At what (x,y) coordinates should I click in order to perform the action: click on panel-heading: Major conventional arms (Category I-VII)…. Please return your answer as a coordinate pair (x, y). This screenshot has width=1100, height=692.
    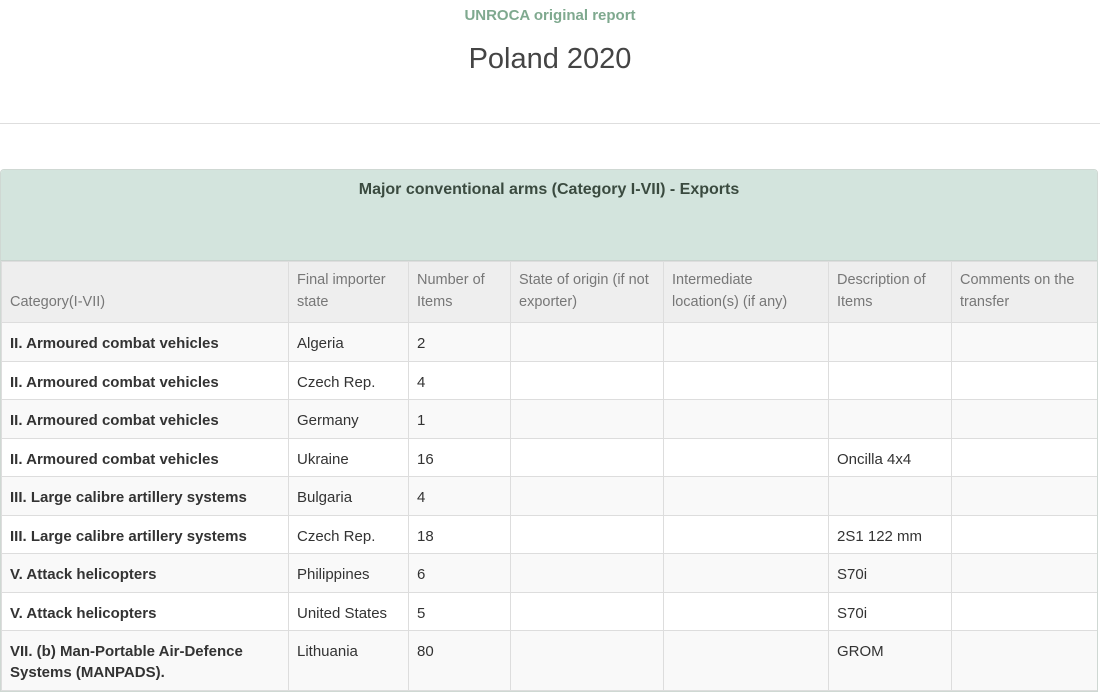
    Looking at the image, I should click on (549, 215).